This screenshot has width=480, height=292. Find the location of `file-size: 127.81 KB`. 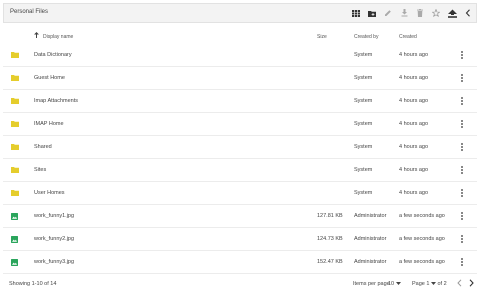

file-size: 127.81 KB is located at coordinates (330, 216).